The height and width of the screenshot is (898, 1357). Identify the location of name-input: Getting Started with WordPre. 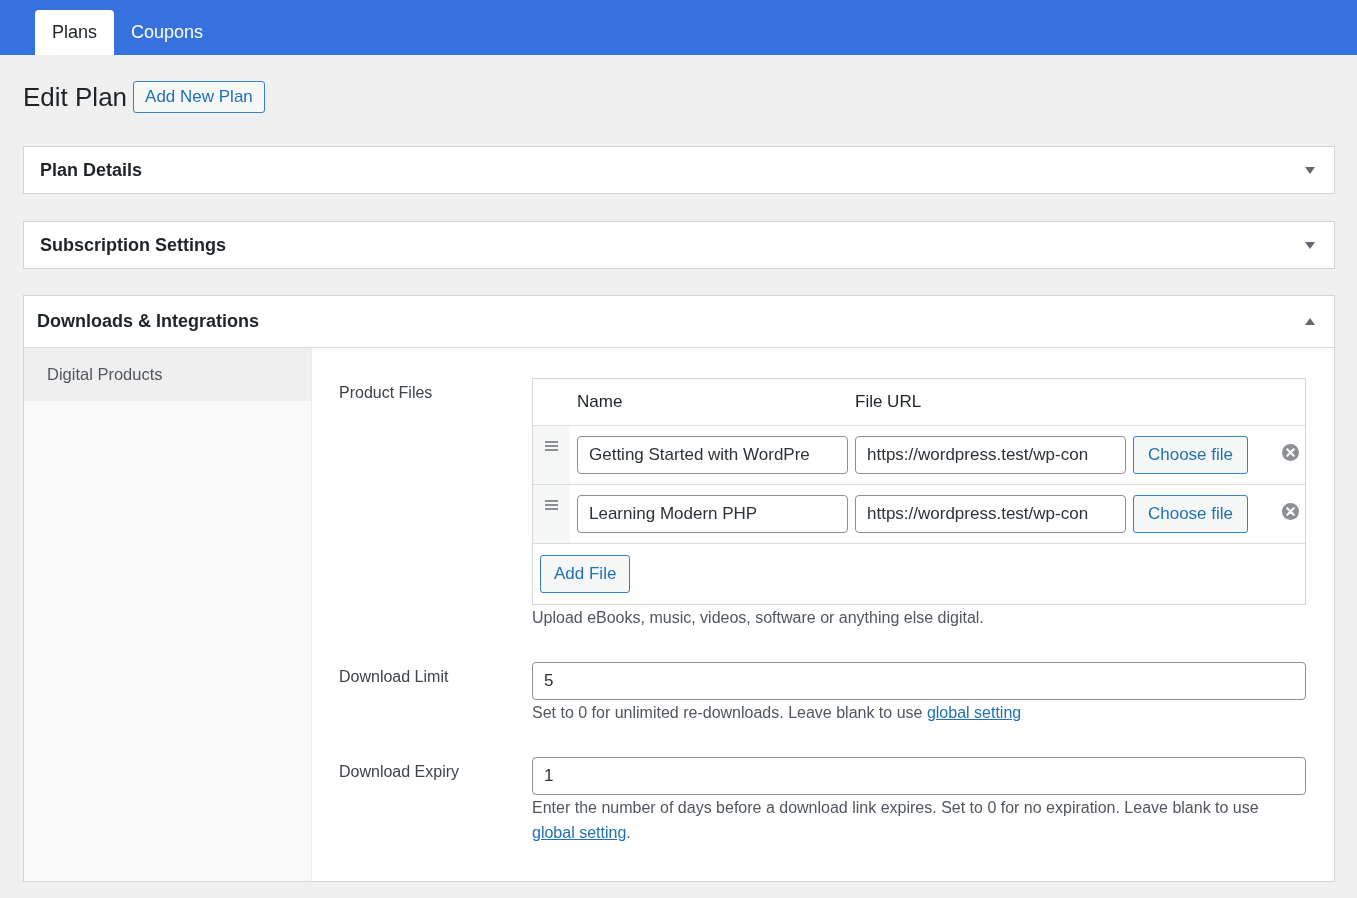
(712, 455).